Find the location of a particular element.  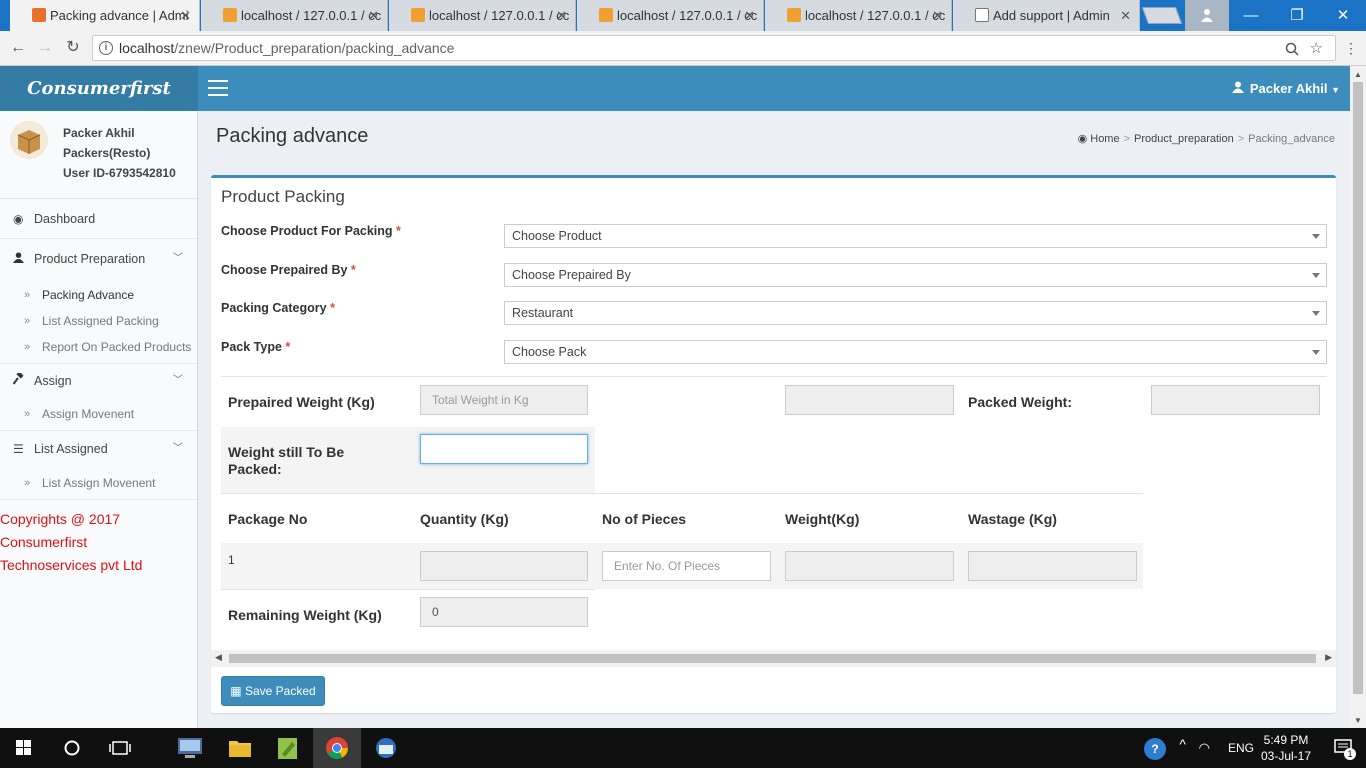

breadcrumb-section: Product_preparation is located at coordinates (1184, 139).